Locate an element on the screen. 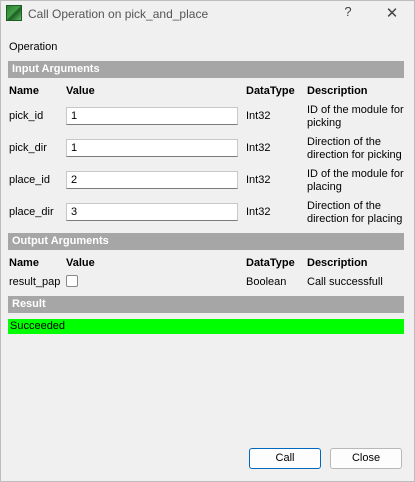 The image size is (415, 482). close-window-icon: ✕ is located at coordinates (392, 13).